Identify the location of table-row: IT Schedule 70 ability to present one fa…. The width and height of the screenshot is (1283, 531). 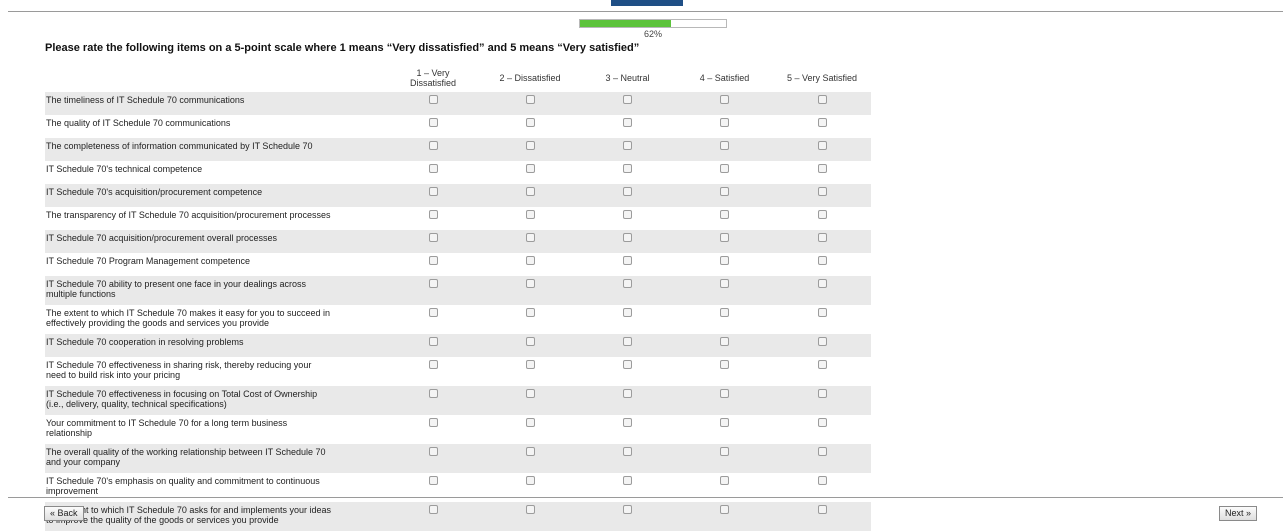
(458, 290).